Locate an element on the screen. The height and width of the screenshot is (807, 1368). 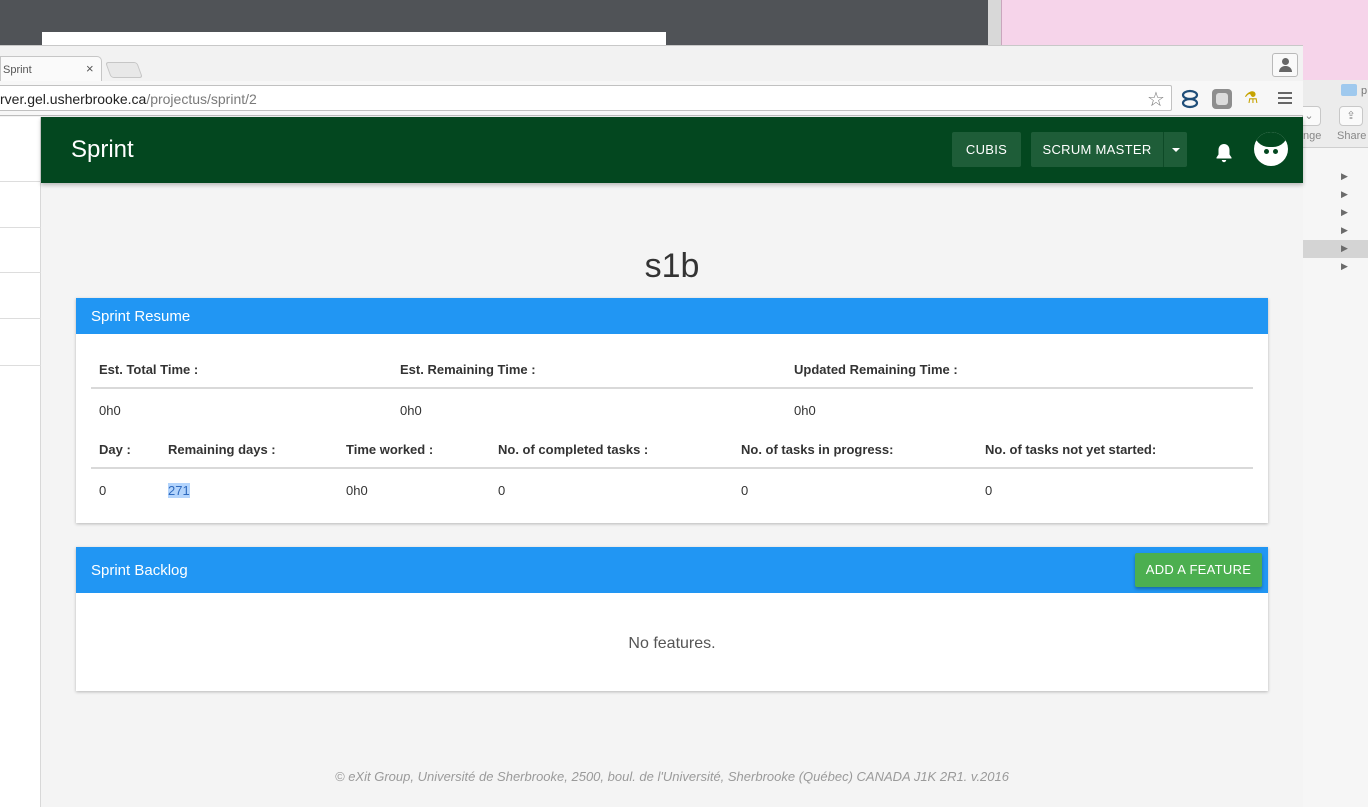
time-worked-value: 0h0 is located at coordinates (357, 490).